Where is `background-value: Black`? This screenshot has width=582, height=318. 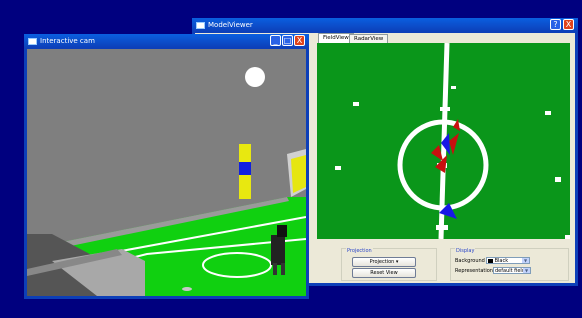
background-value: Black is located at coordinates (501, 261).